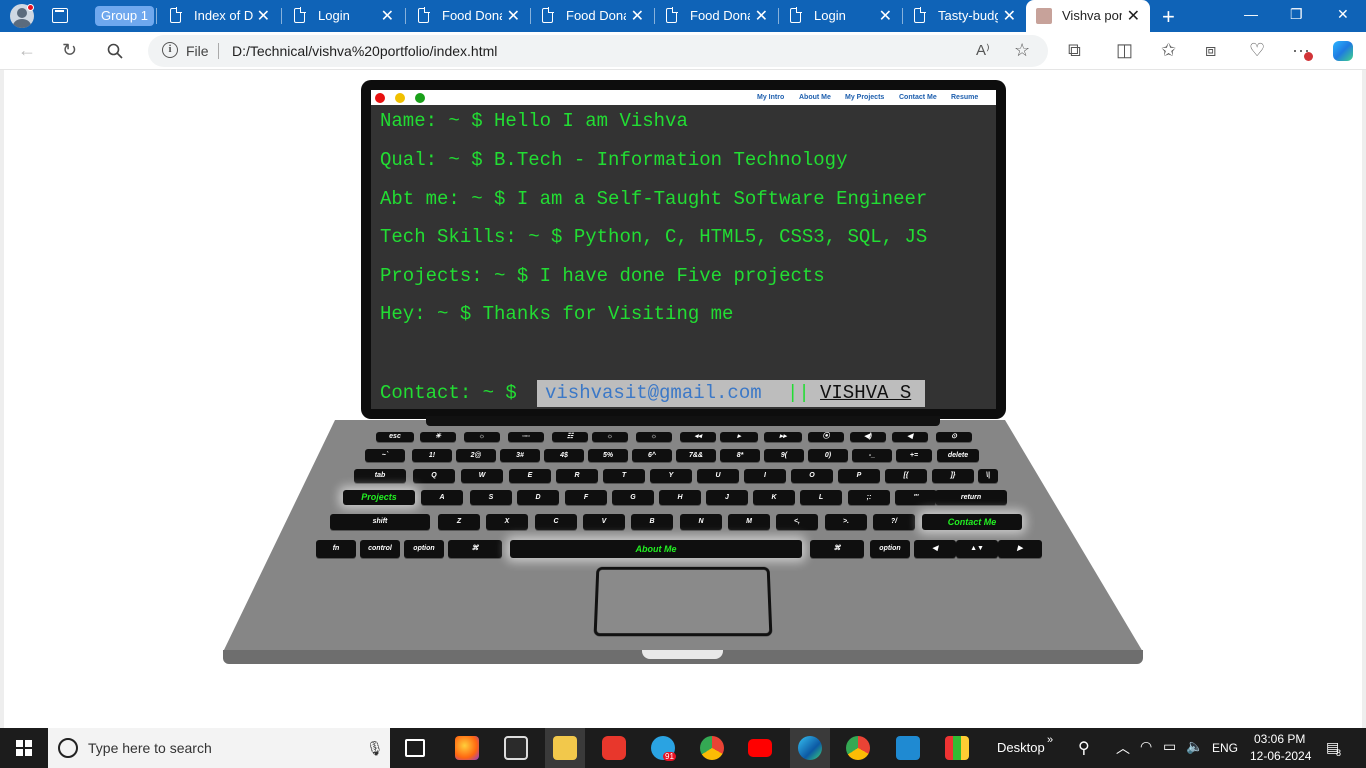  I want to click on windows-start-icon, so click(24, 748).